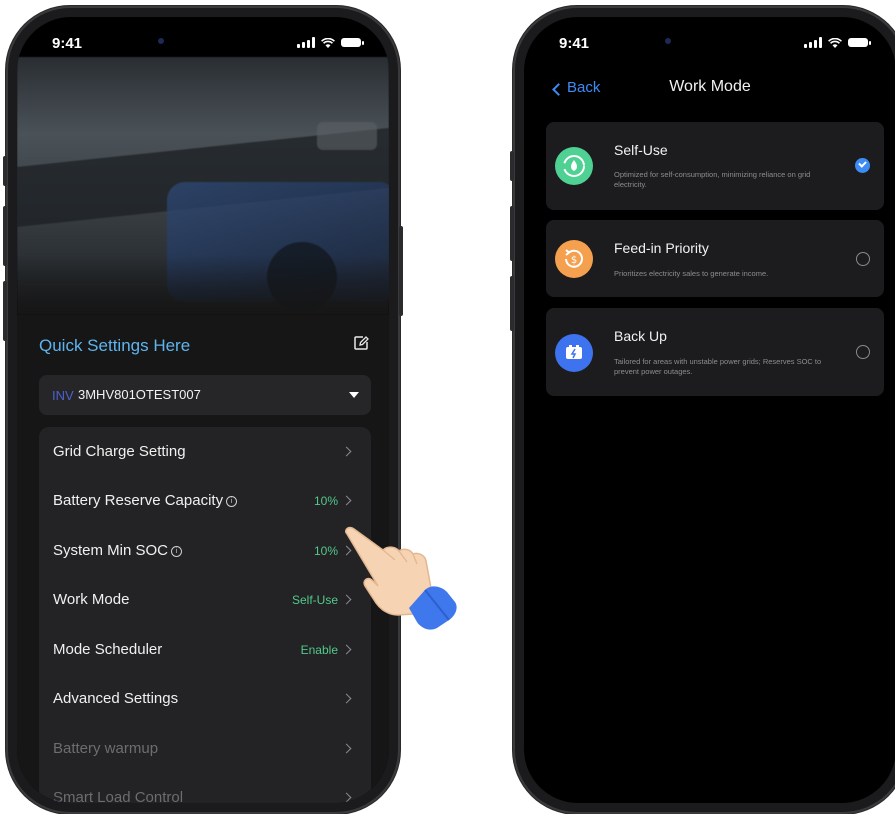  Describe the element at coordinates (115, 345) in the screenshot. I see `quick-settings-title: Quick Settings Here` at that location.